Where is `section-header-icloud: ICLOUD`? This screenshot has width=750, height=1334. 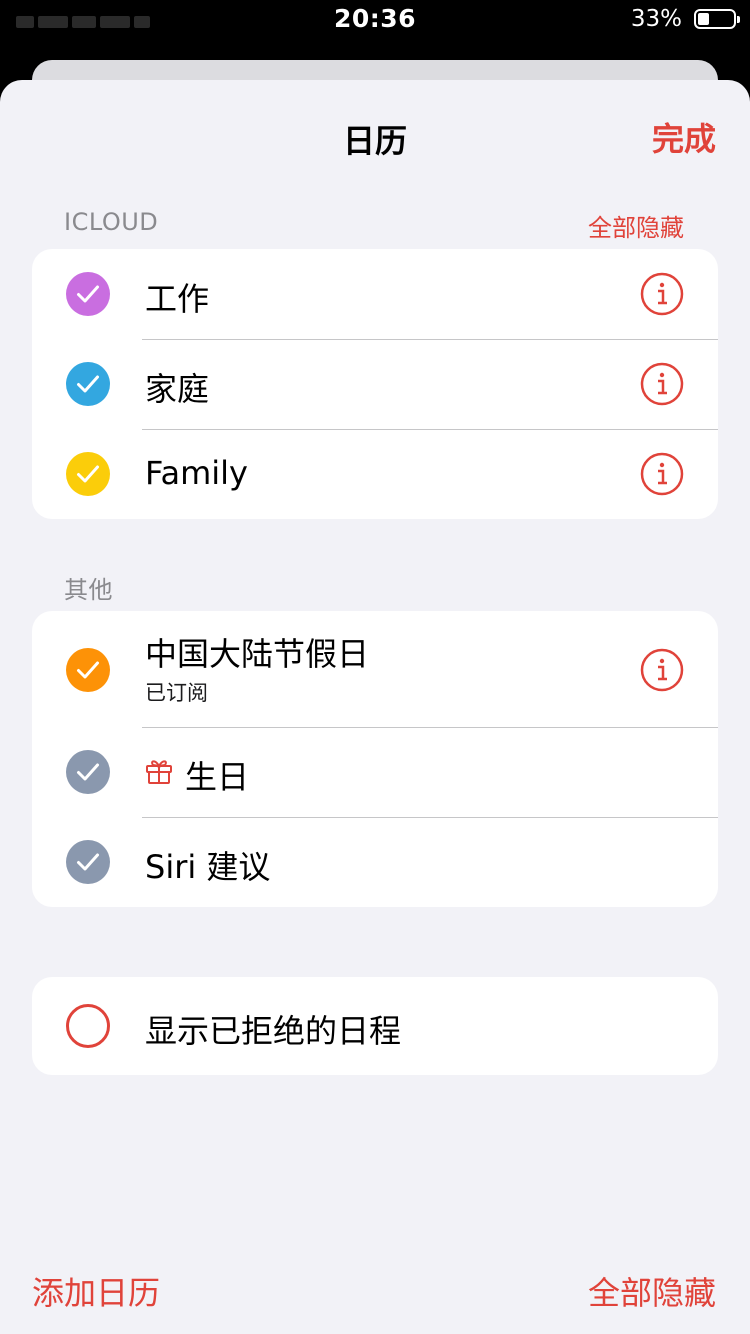
section-header-icloud: ICLOUD is located at coordinates (111, 222).